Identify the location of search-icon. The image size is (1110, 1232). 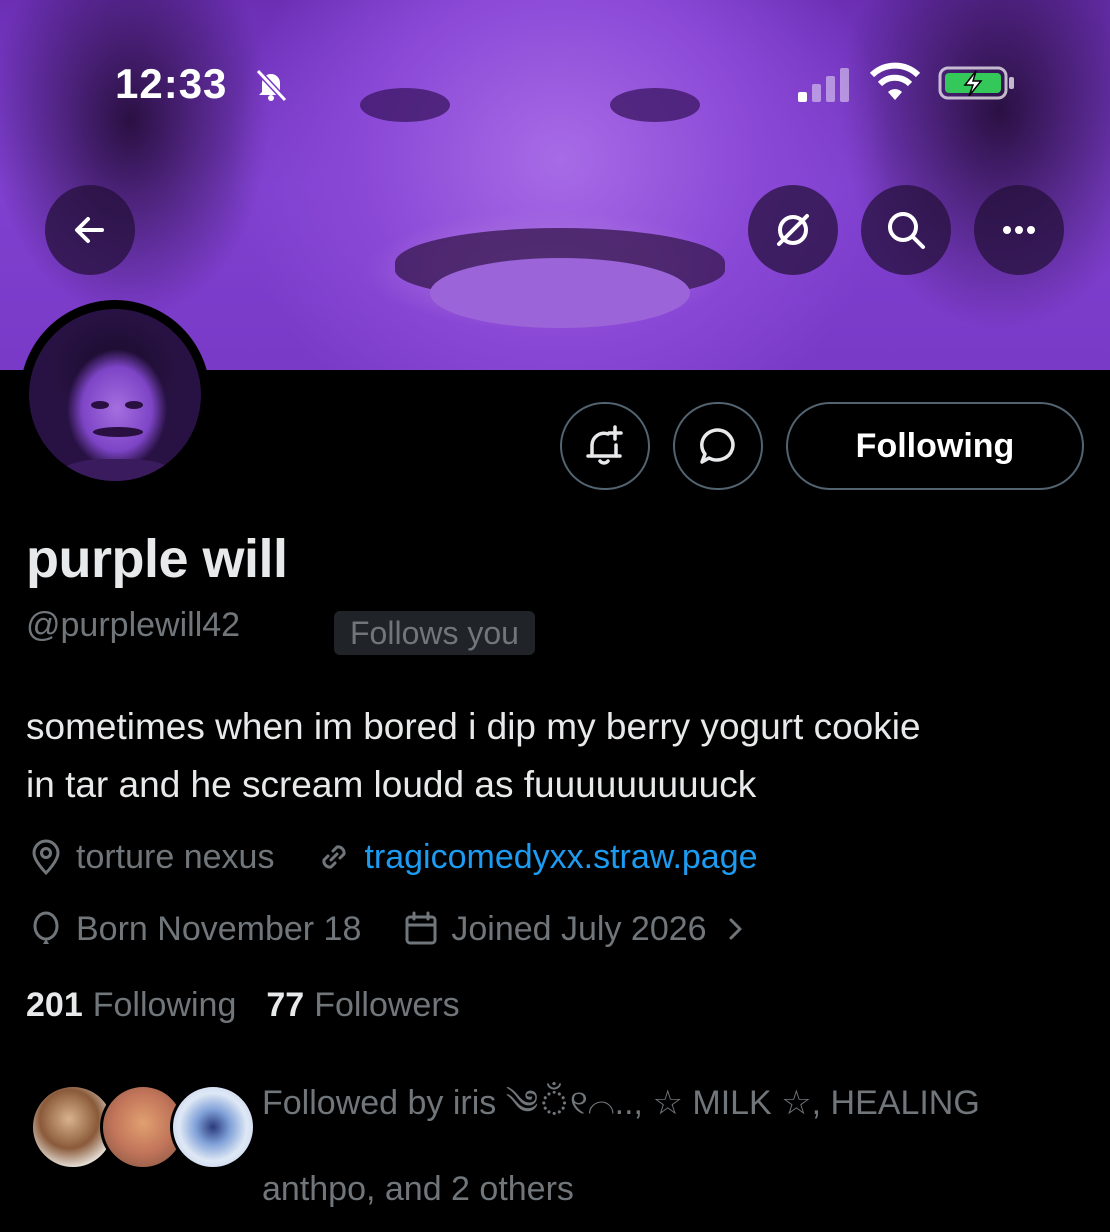
(906, 230).